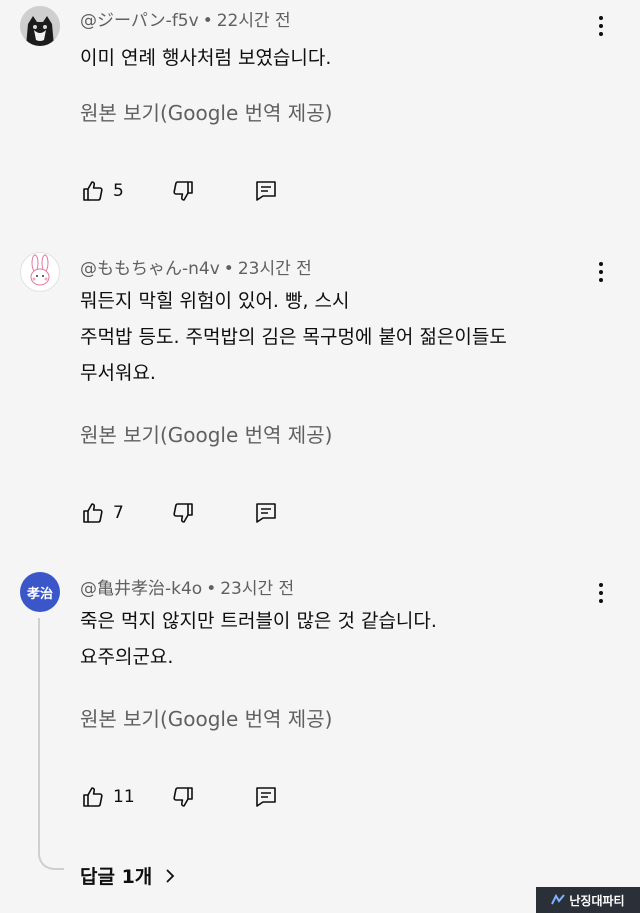 This screenshot has width=640, height=913. Describe the element at coordinates (150, 269) in the screenshot. I see `author-name: @ももちゃん-n4v` at that location.